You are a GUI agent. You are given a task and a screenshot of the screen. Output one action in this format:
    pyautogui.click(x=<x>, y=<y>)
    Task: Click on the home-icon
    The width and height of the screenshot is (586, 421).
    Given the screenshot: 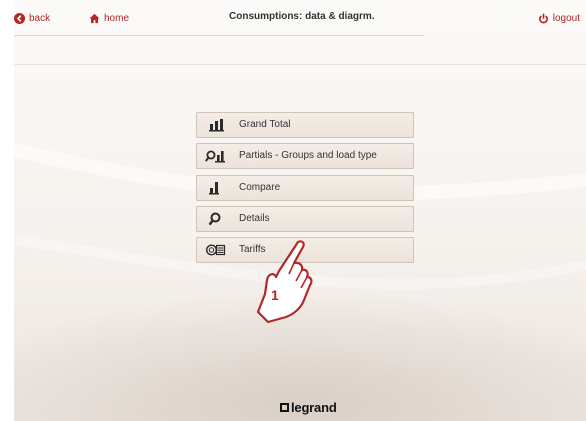 What is the action you would take?
    pyautogui.click(x=94, y=18)
    